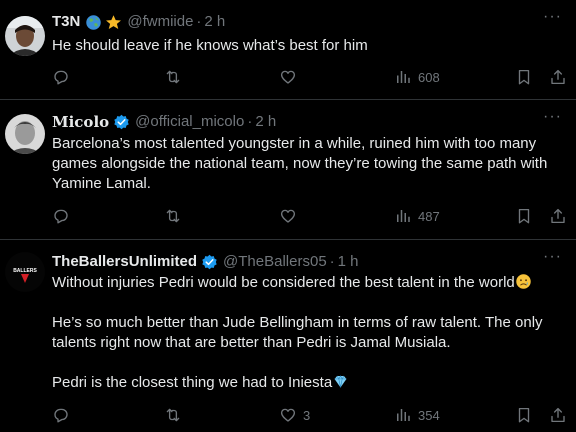 The width and height of the screenshot is (576, 432). I want to click on tweet-header: Micolo @official_micolo · 2 h, so click(164, 122).